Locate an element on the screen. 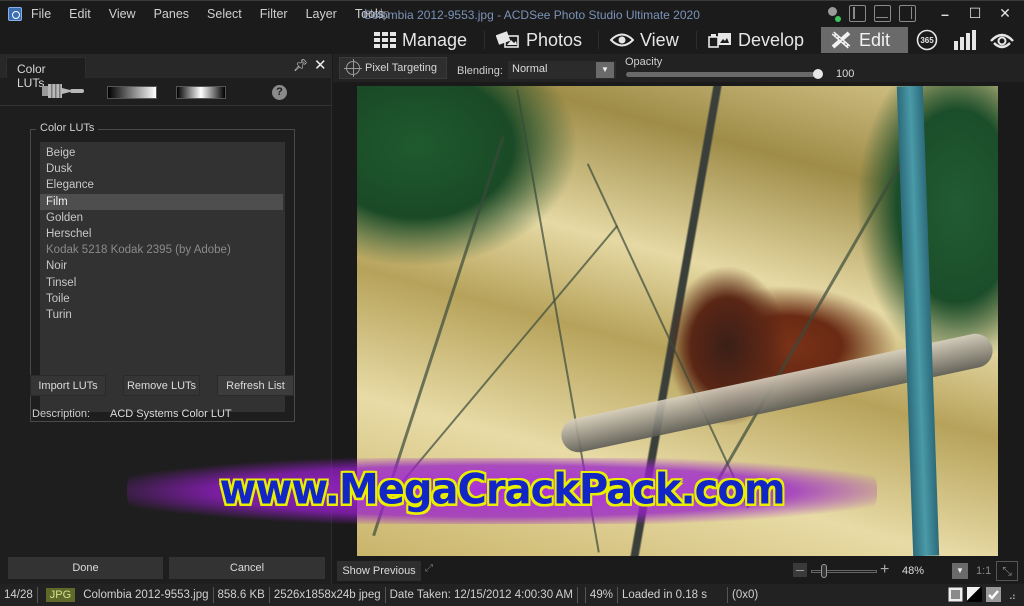 This screenshot has width=1024, height=606. linear-gradient-icon is located at coordinates (132, 92).